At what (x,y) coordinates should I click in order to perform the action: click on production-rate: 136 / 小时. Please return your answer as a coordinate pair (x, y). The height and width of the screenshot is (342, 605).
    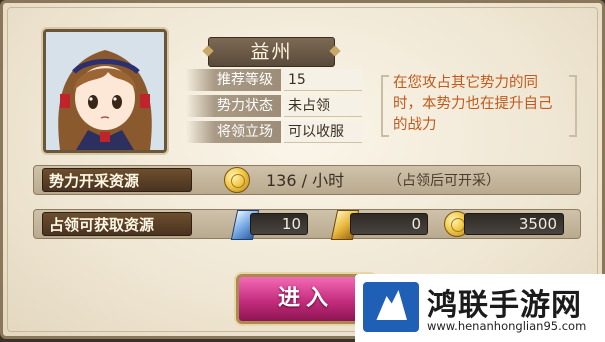
    Looking at the image, I should click on (305, 180).